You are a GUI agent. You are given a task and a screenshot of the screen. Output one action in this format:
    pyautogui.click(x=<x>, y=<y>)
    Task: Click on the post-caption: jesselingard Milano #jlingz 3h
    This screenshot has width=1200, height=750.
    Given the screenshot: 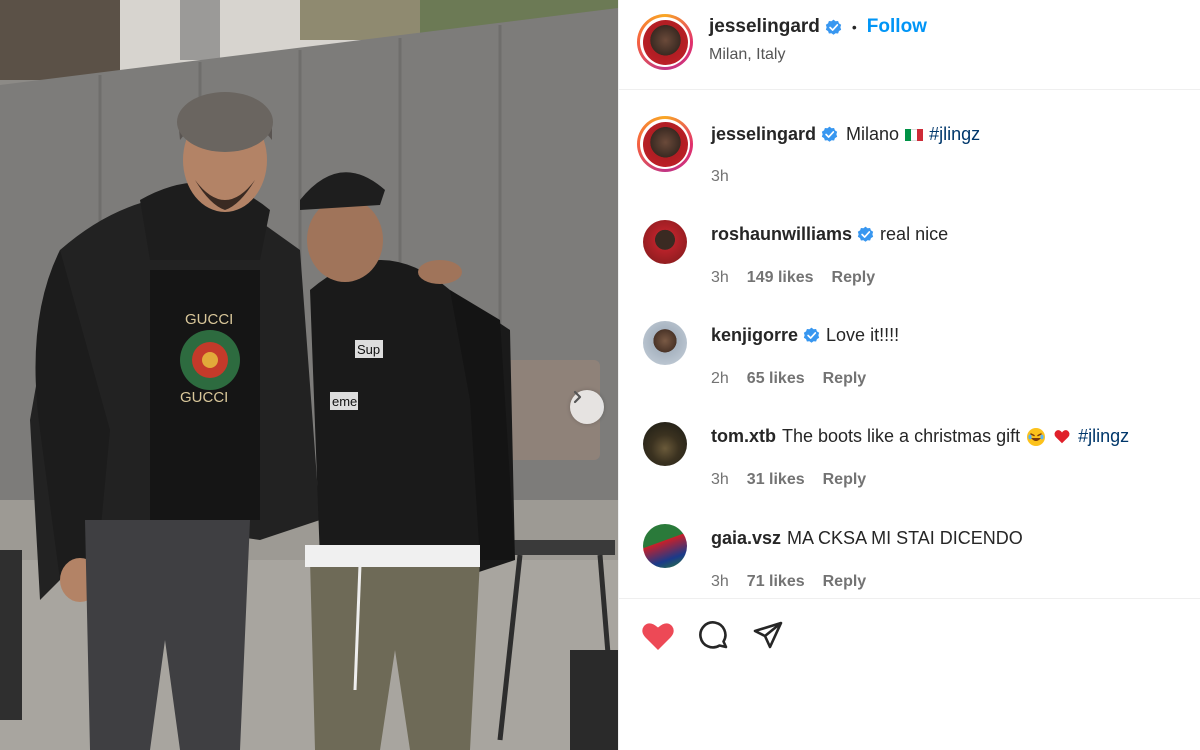 What is the action you would take?
    pyautogui.click(x=909, y=155)
    